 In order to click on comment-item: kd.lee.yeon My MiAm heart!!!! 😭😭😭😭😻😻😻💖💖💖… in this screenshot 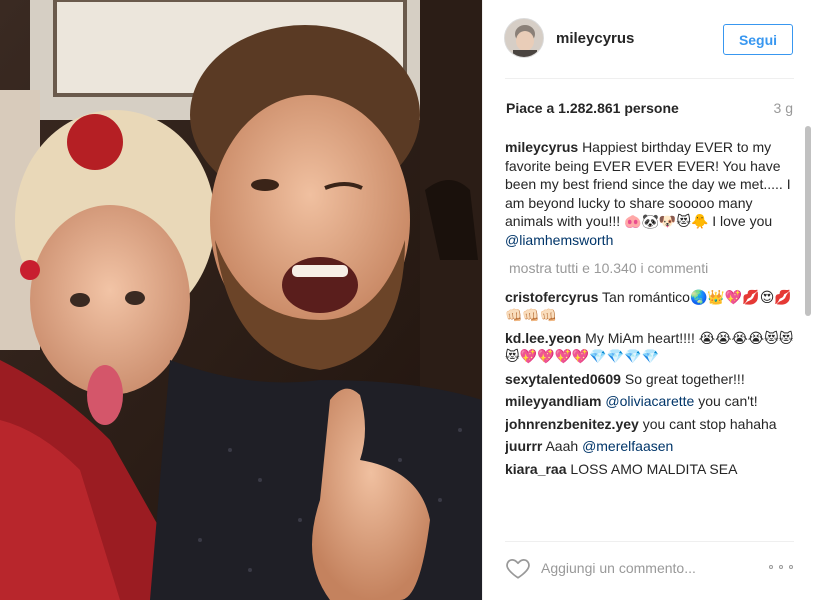, I will do `click(650, 347)`.